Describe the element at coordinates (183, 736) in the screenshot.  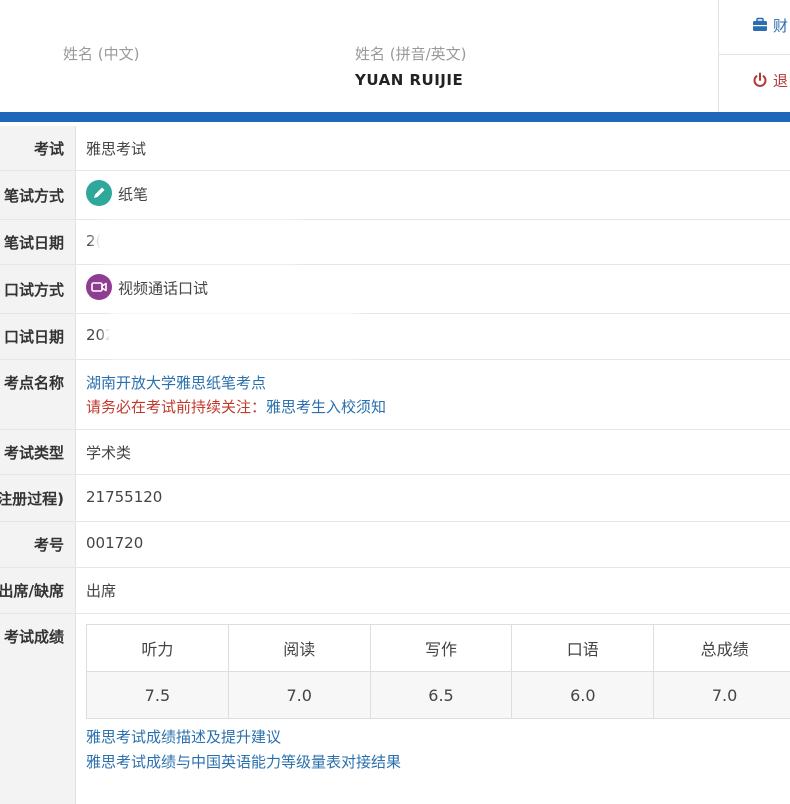
I see `score-description-link: 雅思考试成绩描述及提升建议` at that location.